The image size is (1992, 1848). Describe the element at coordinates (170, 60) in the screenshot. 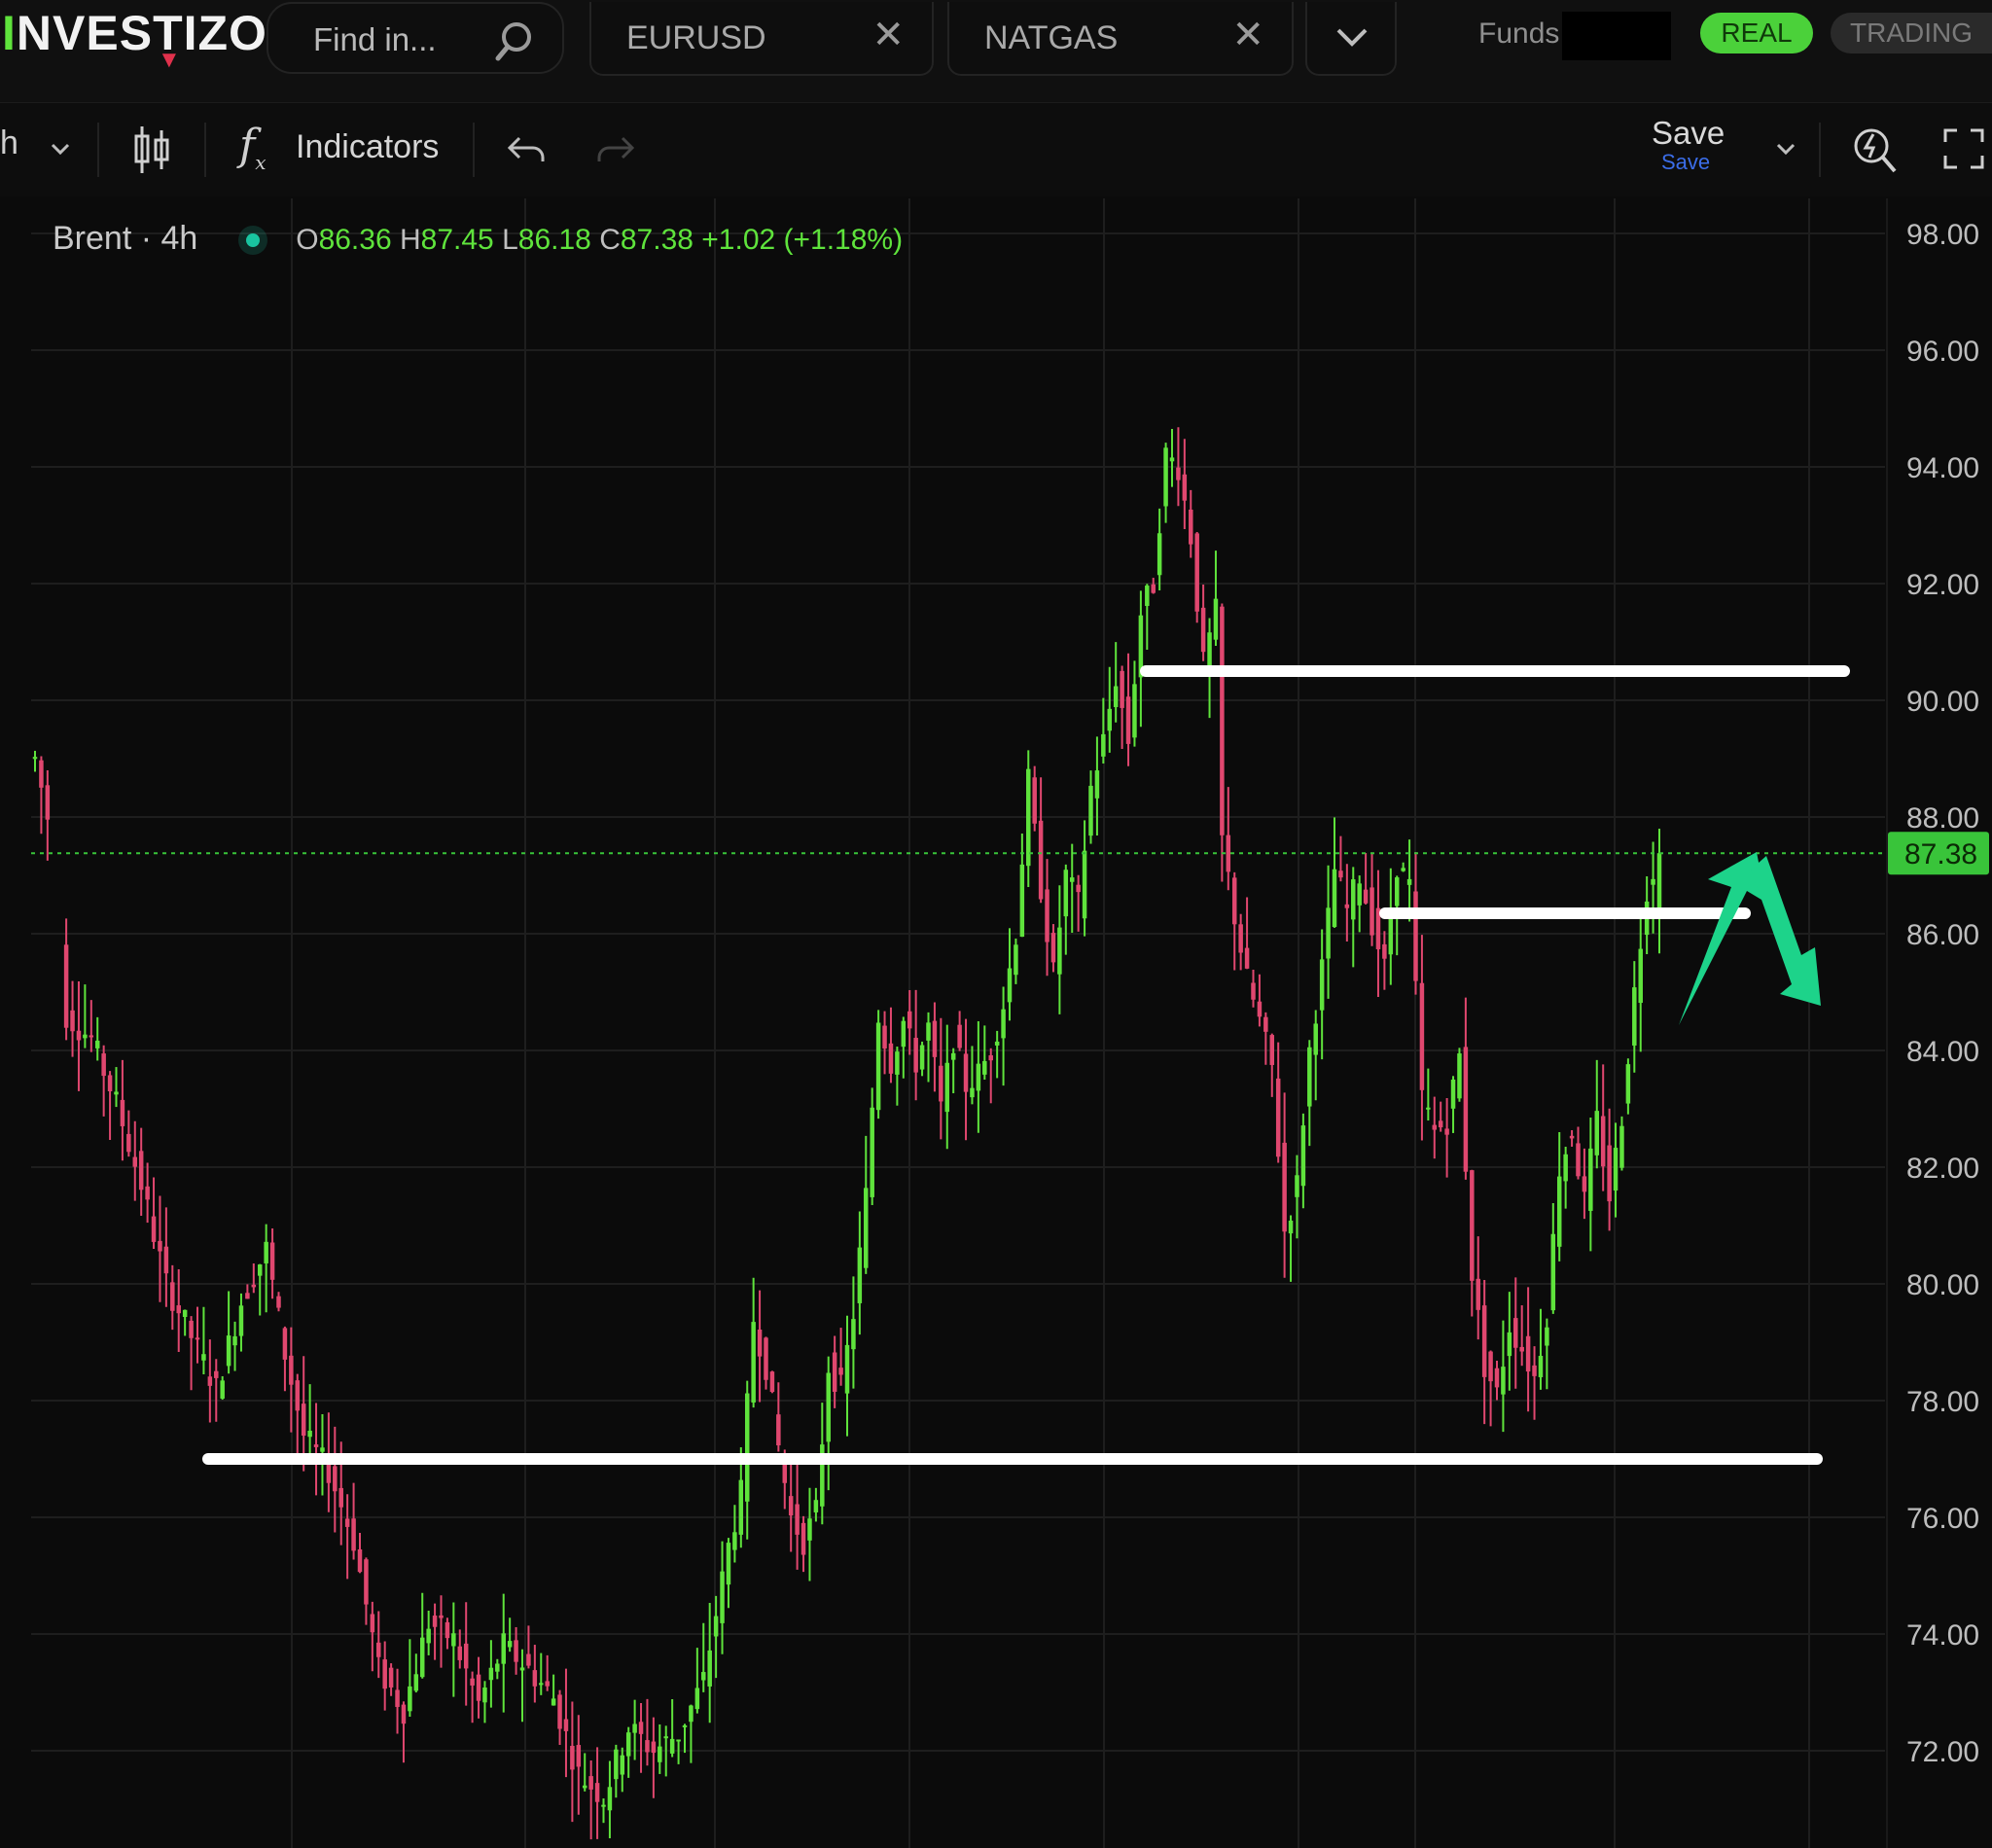

I see `logo-arrow-icon: ▼` at that location.